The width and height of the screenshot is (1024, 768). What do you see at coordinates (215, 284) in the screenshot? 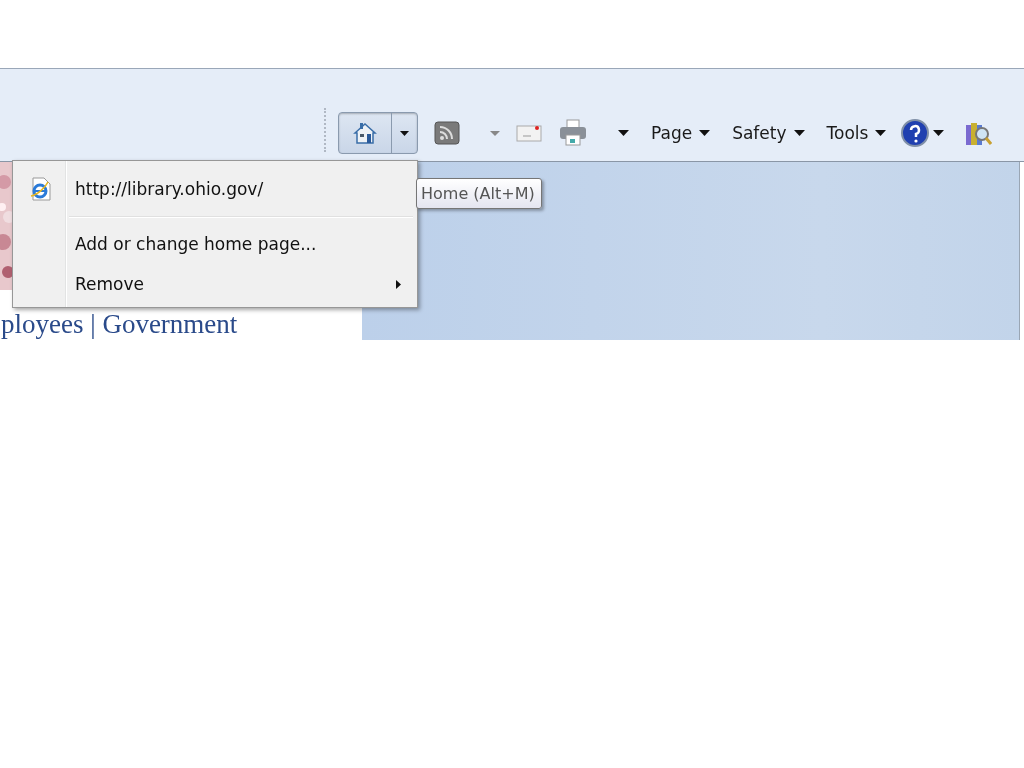
I see `menu-item: Remove` at bounding box center [215, 284].